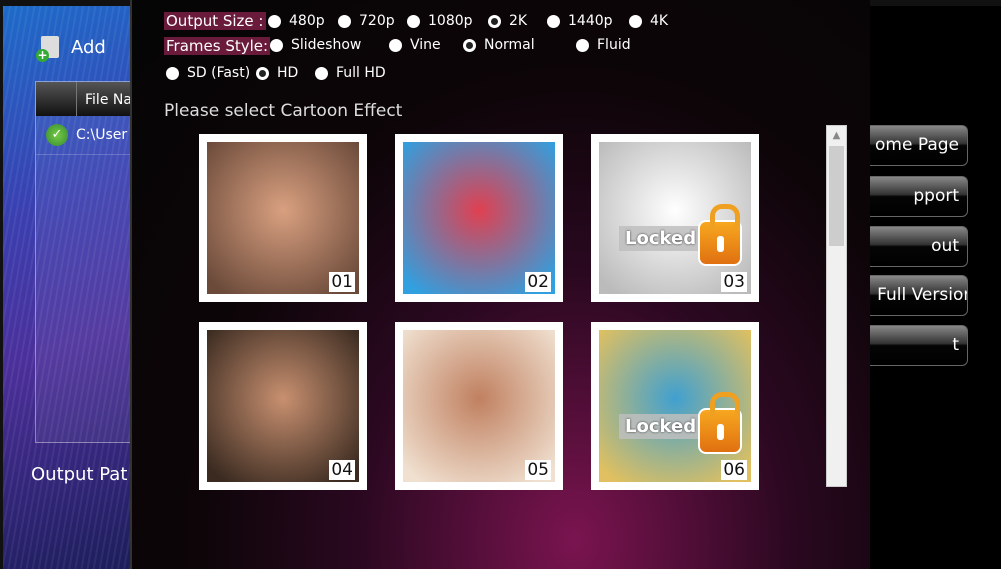  I want to click on file-list: File Na ✓ C:\User, so click(90, 262).